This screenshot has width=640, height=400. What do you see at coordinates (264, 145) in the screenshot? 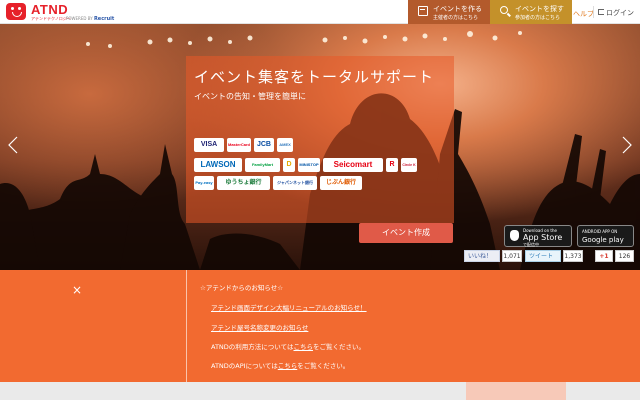
I see `jcb-logo: JCB` at bounding box center [264, 145].